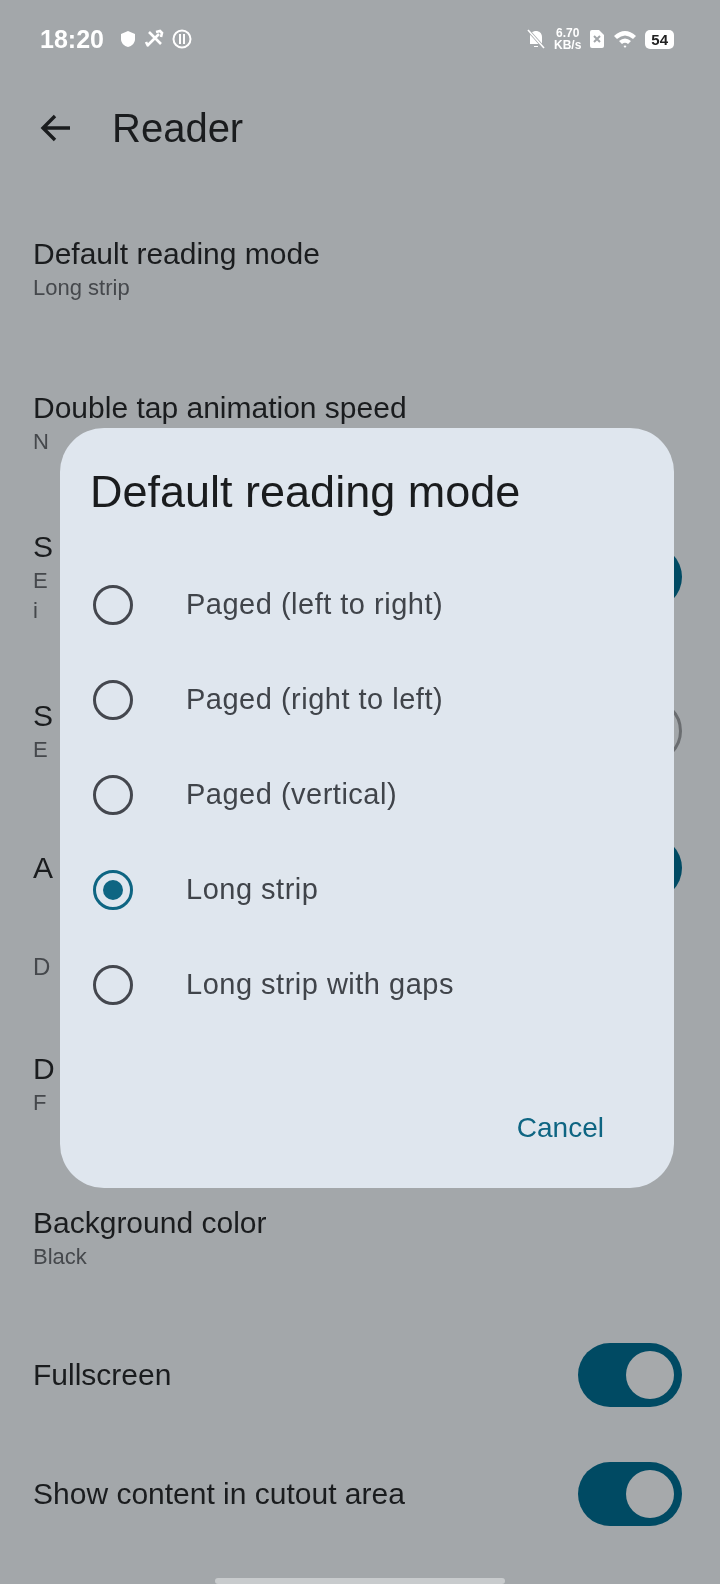  Describe the element at coordinates (72, 39) in the screenshot. I see `status-time: 18:20` at that location.